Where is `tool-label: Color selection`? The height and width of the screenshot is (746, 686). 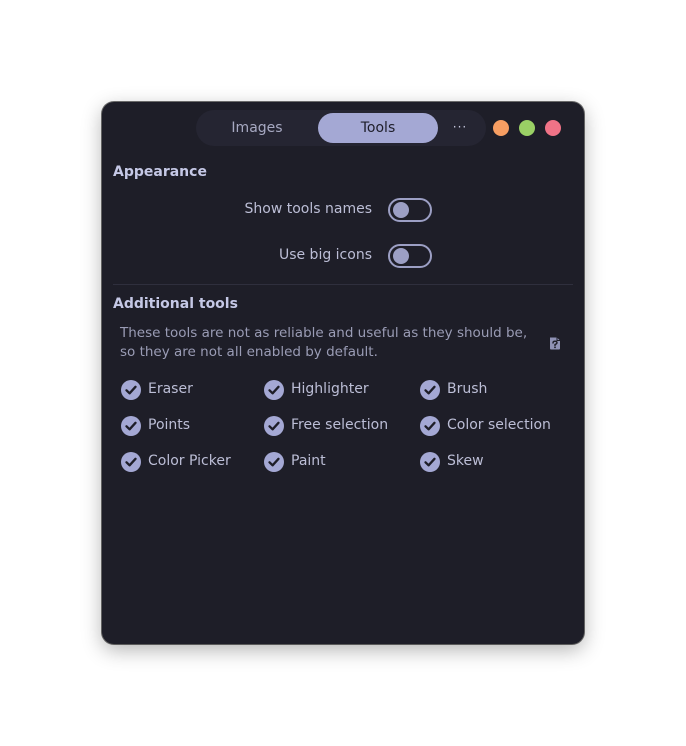
tool-label: Color selection is located at coordinates (499, 425).